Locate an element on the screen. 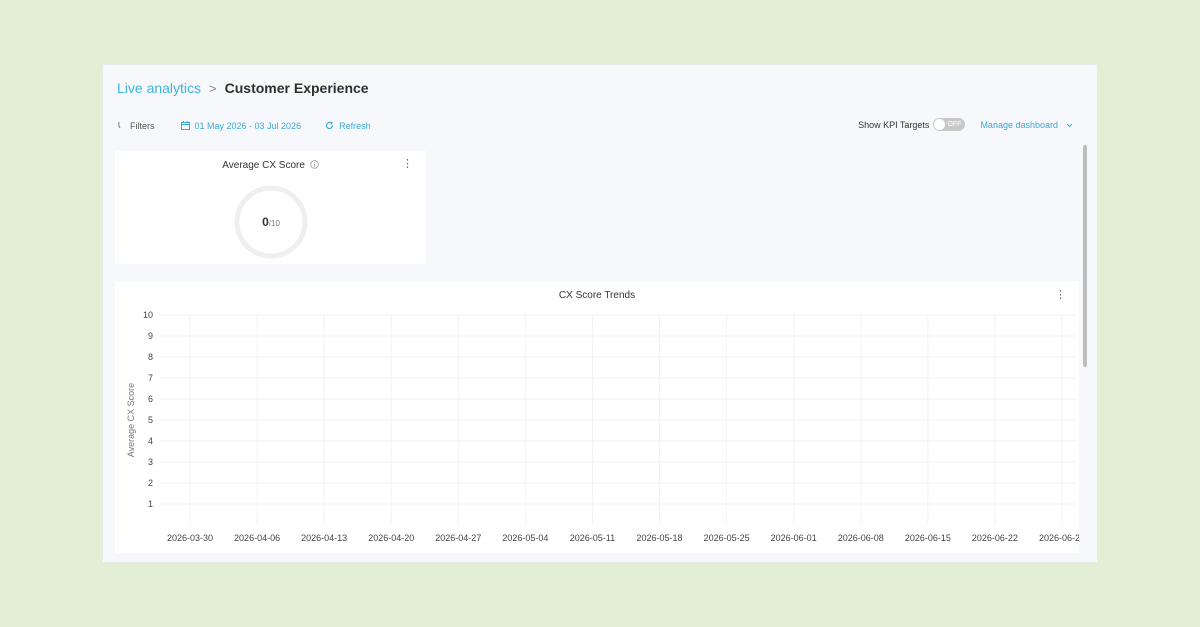 The height and width of the screenshot is (627, 1200). x-tick-label: 2026-04-27 is located at coordinates (458, 538).